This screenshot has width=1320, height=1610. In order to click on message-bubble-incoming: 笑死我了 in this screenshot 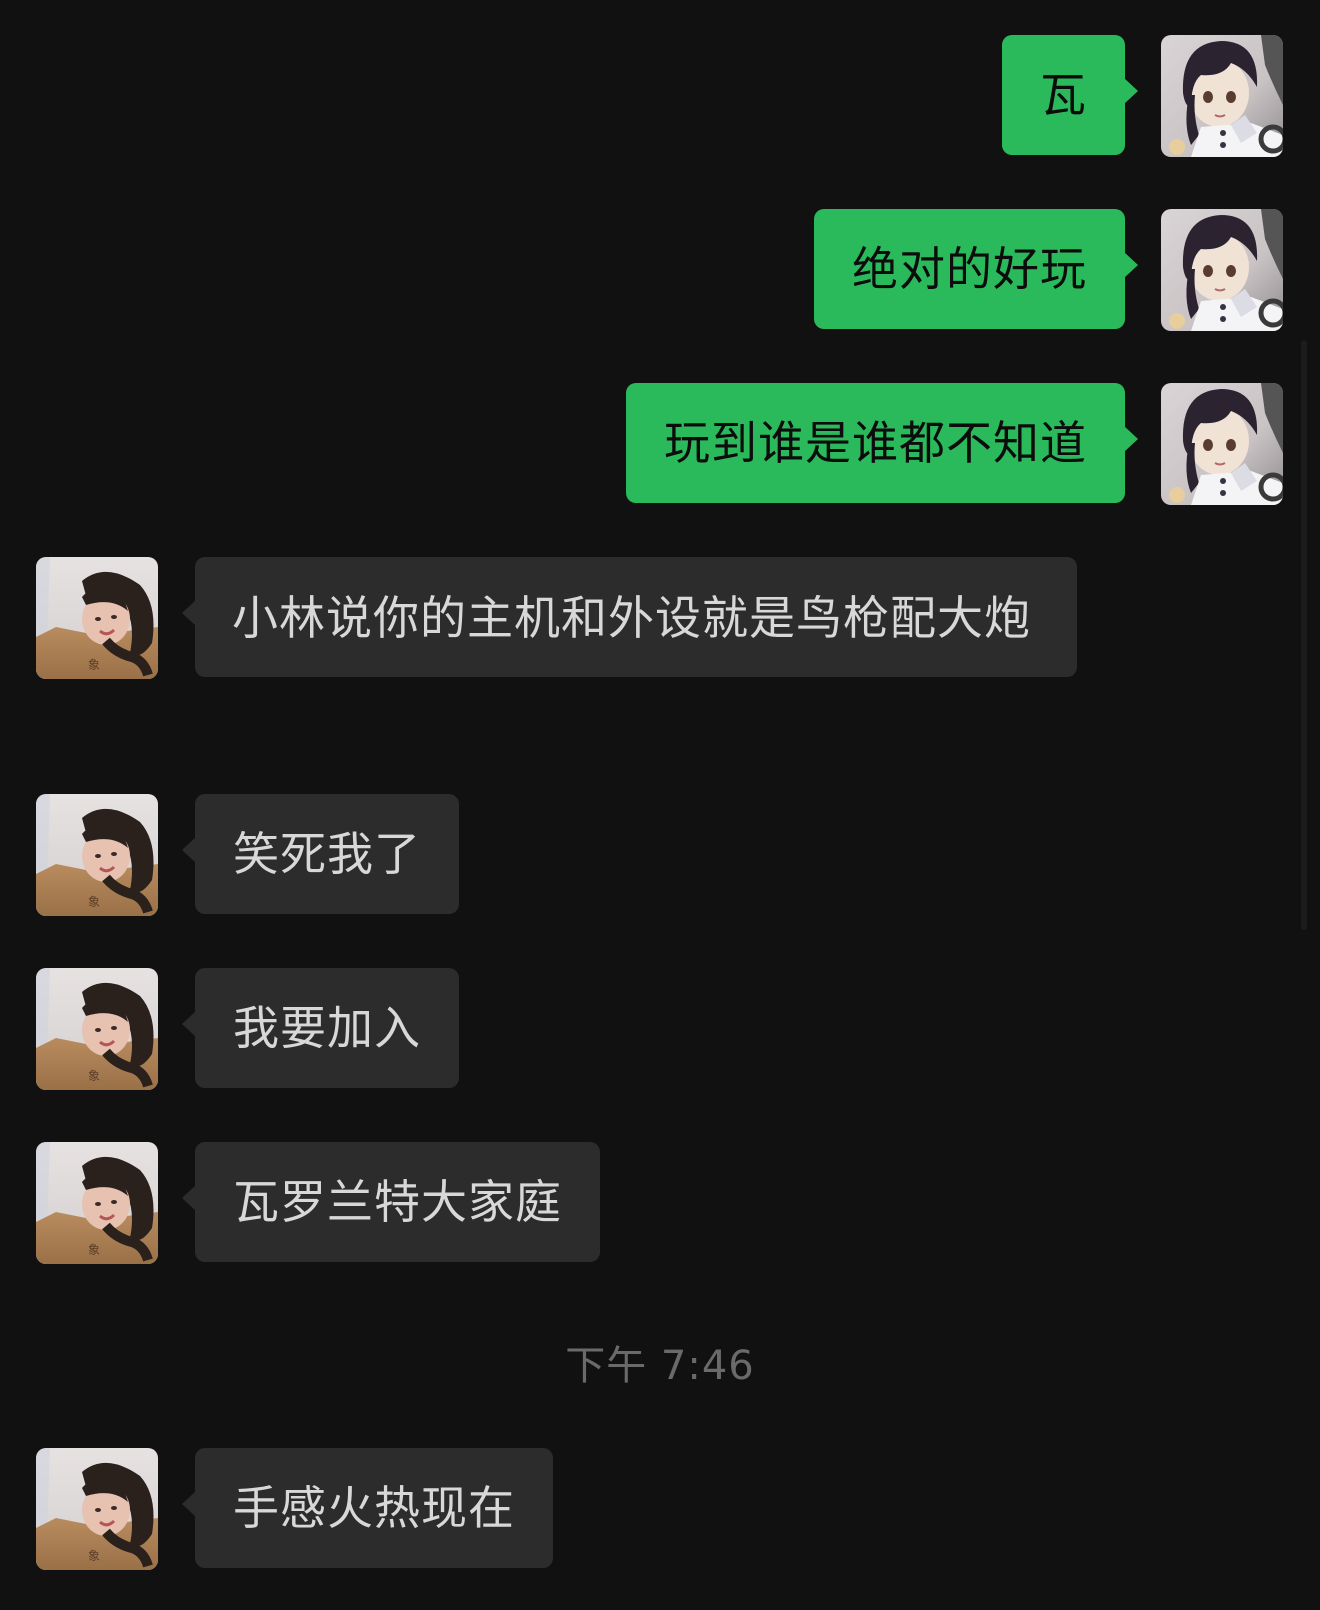, I will do `click(320, 854)`.